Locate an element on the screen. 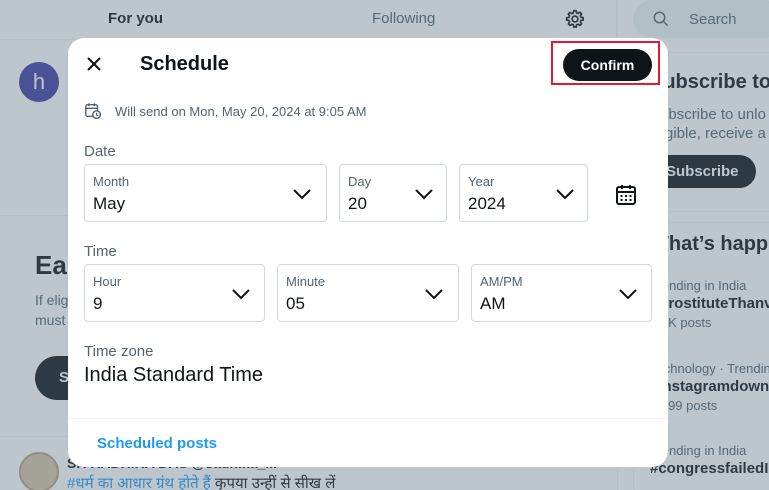  hour-value: 9 is located at coordinates (98, 303).